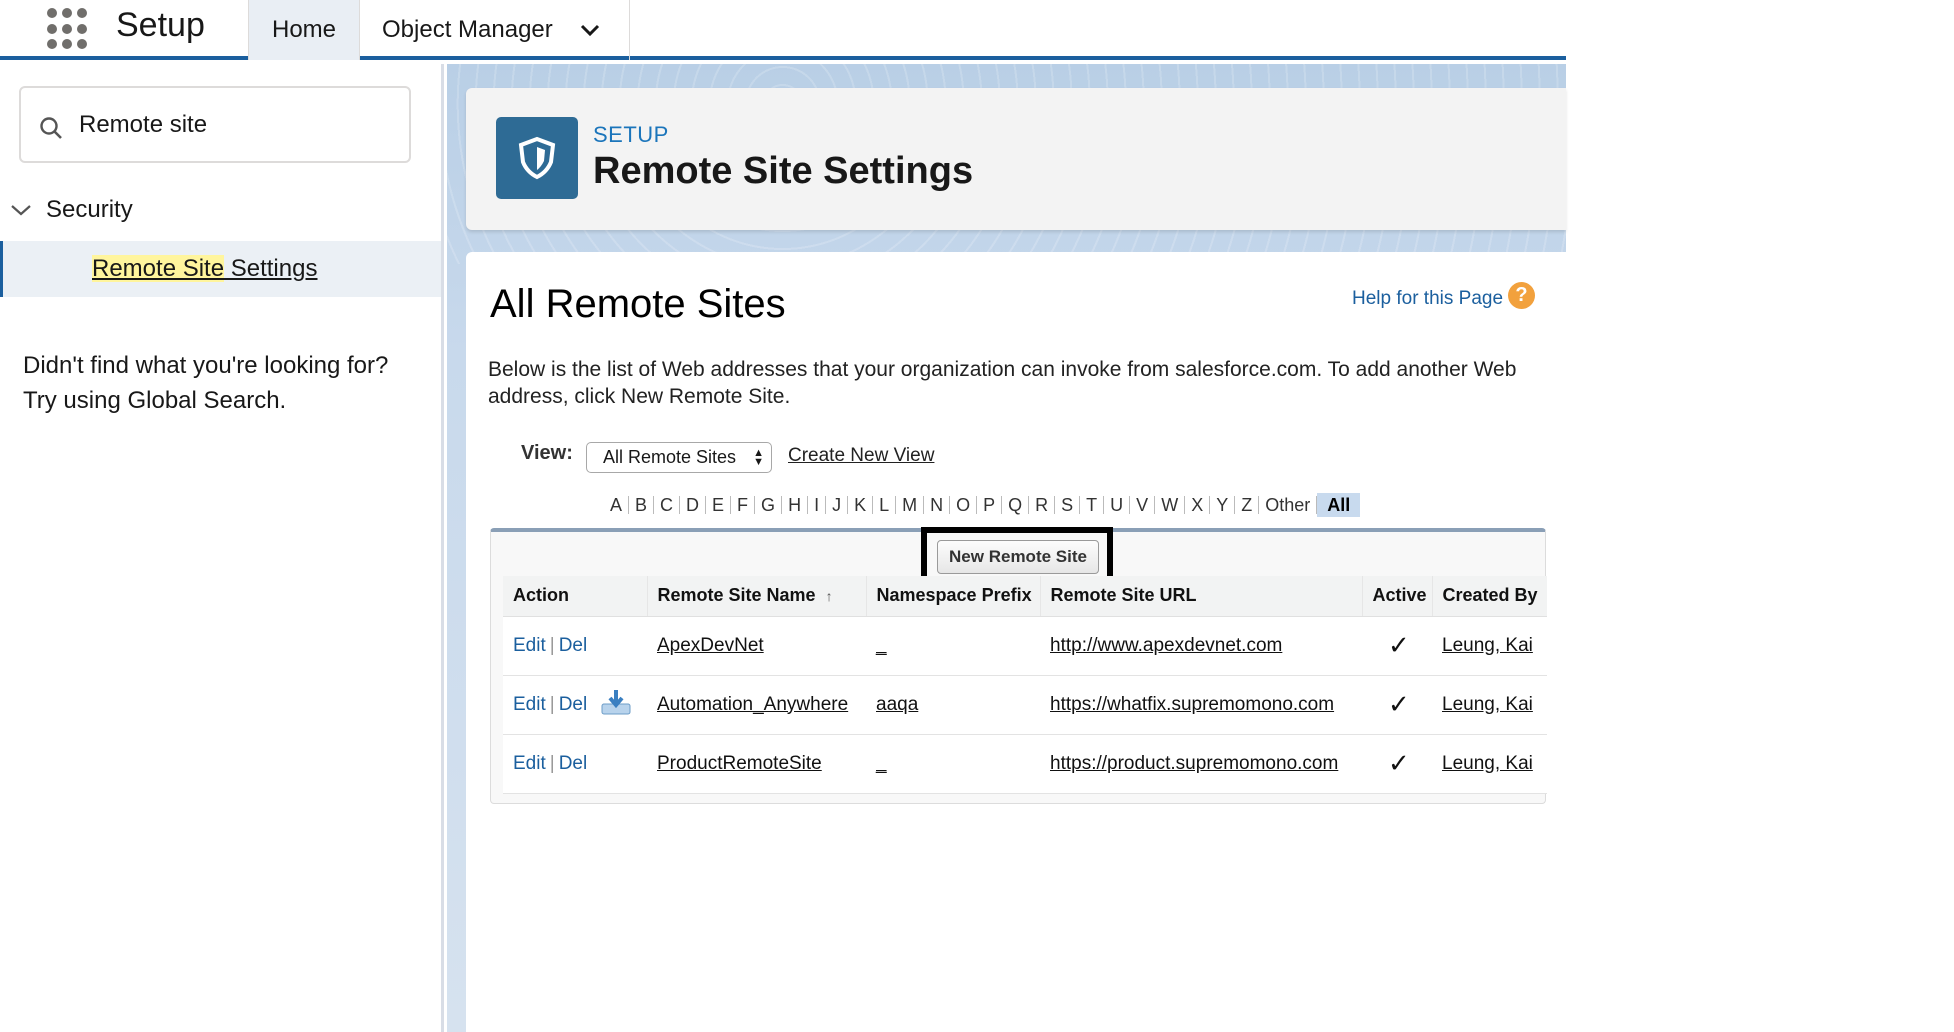  I want to click on remote-site-name-link: ApexDevNet, so click(710, 645).